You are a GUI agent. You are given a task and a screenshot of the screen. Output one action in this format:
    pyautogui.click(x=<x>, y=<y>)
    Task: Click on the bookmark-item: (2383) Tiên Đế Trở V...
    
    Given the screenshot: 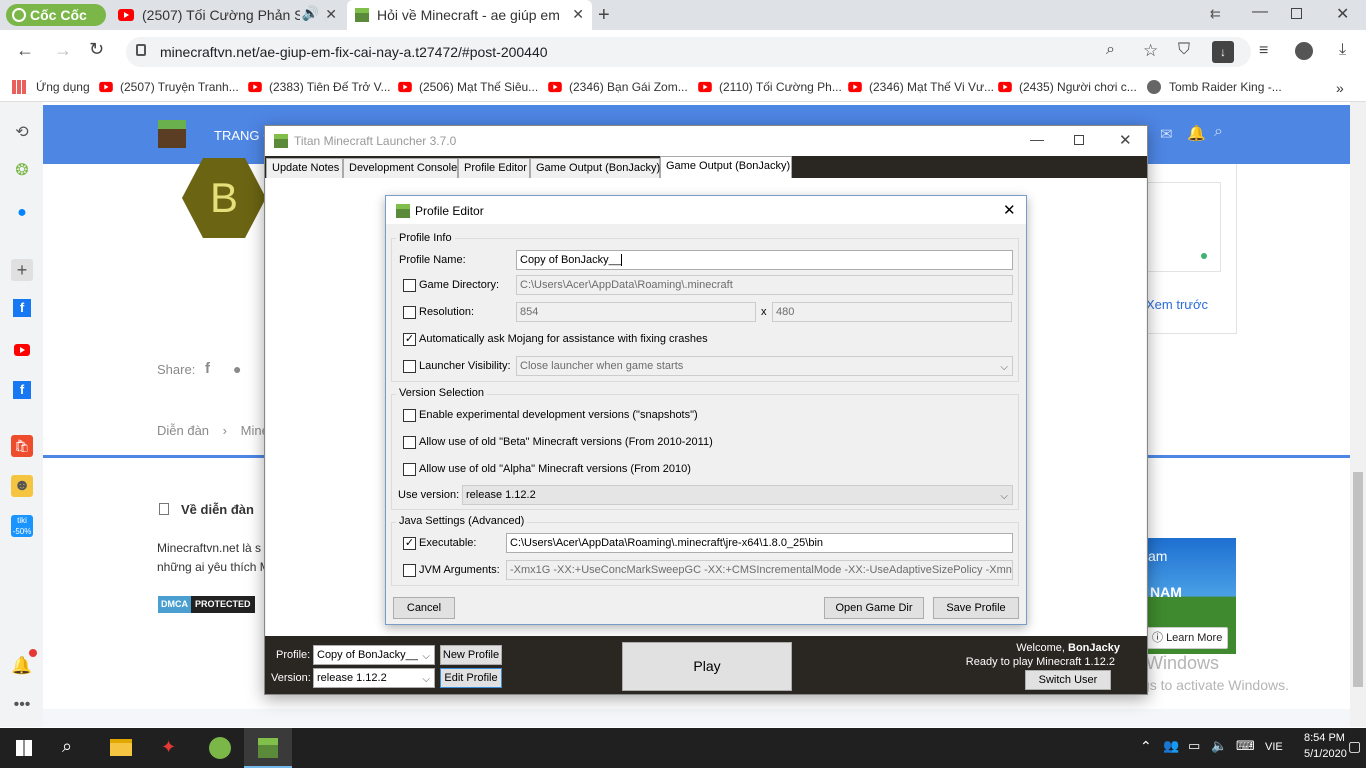 What is the action you would take?
    pyautogui.click(x=318, y=87)
    